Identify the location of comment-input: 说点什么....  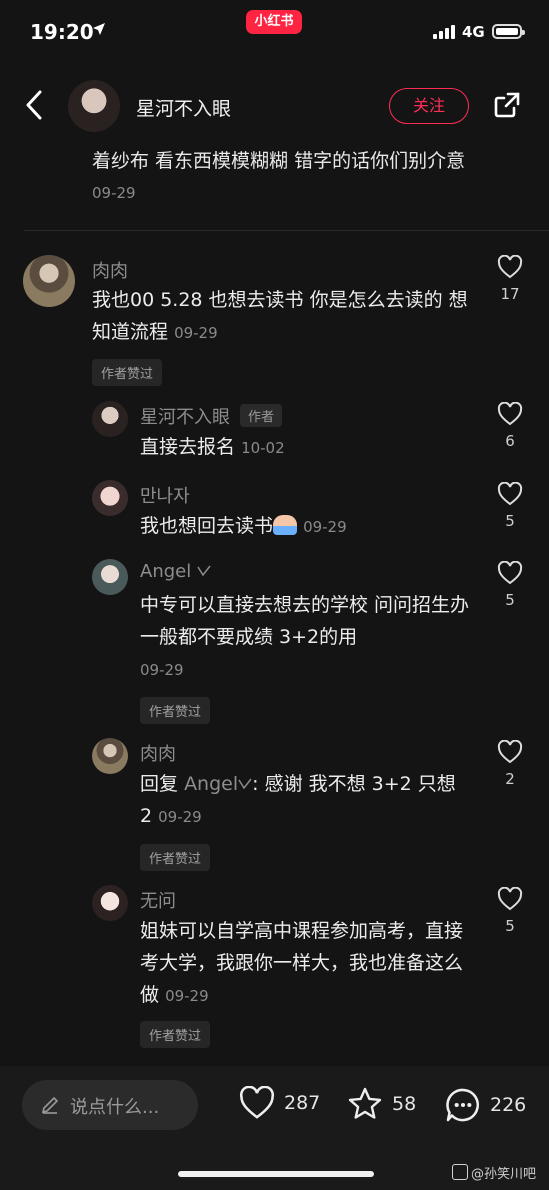
(110, 1105).